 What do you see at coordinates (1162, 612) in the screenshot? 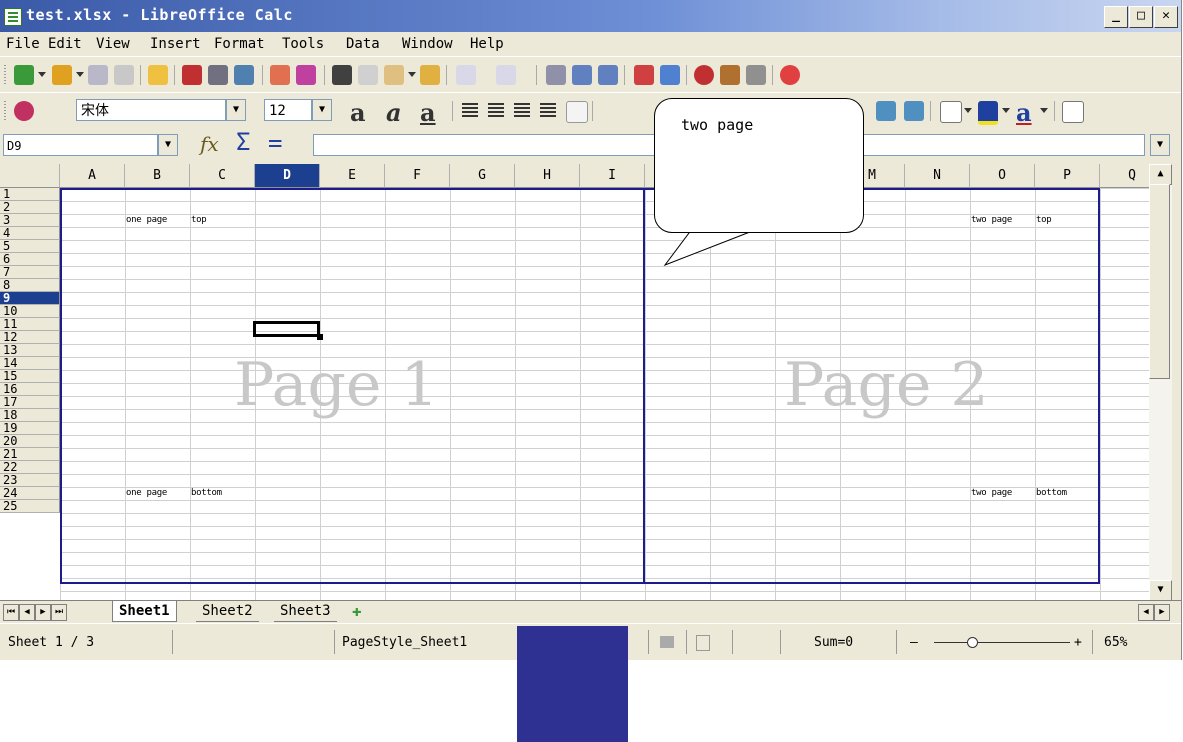
I see `tab-scroll-right-icon: ▶` at bounding box center [1162, 612].